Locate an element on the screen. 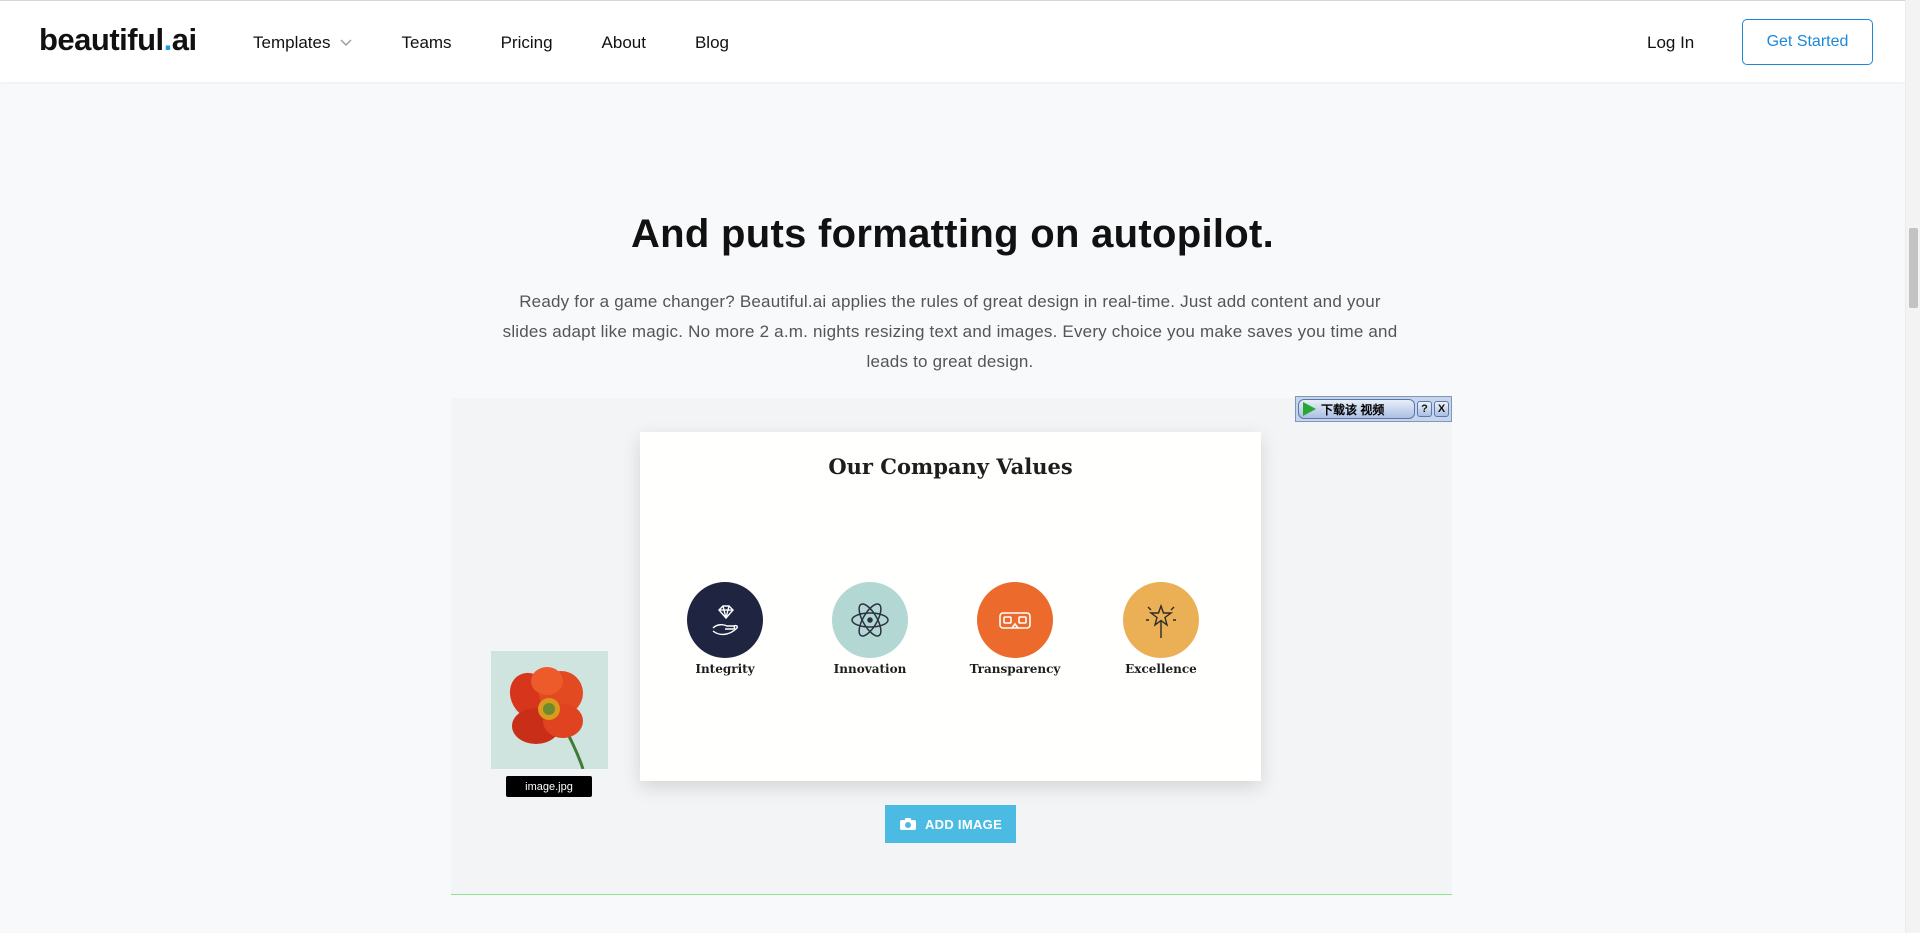 This screenshot has width=1920, height=933. value-item-excellence: Excellence is located at coordinates (1161, 629).